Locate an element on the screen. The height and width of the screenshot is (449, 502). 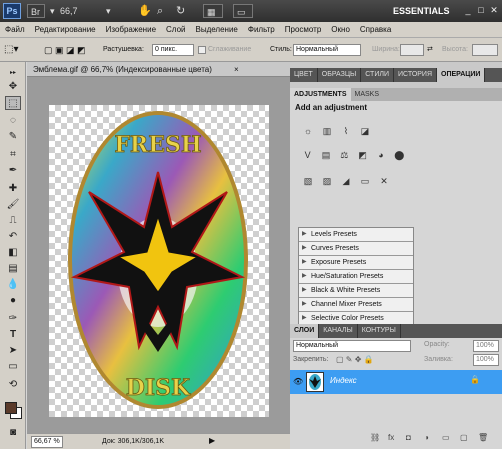
eyedropper-tool-icon: ✒ is located at coordinates (13, 171).